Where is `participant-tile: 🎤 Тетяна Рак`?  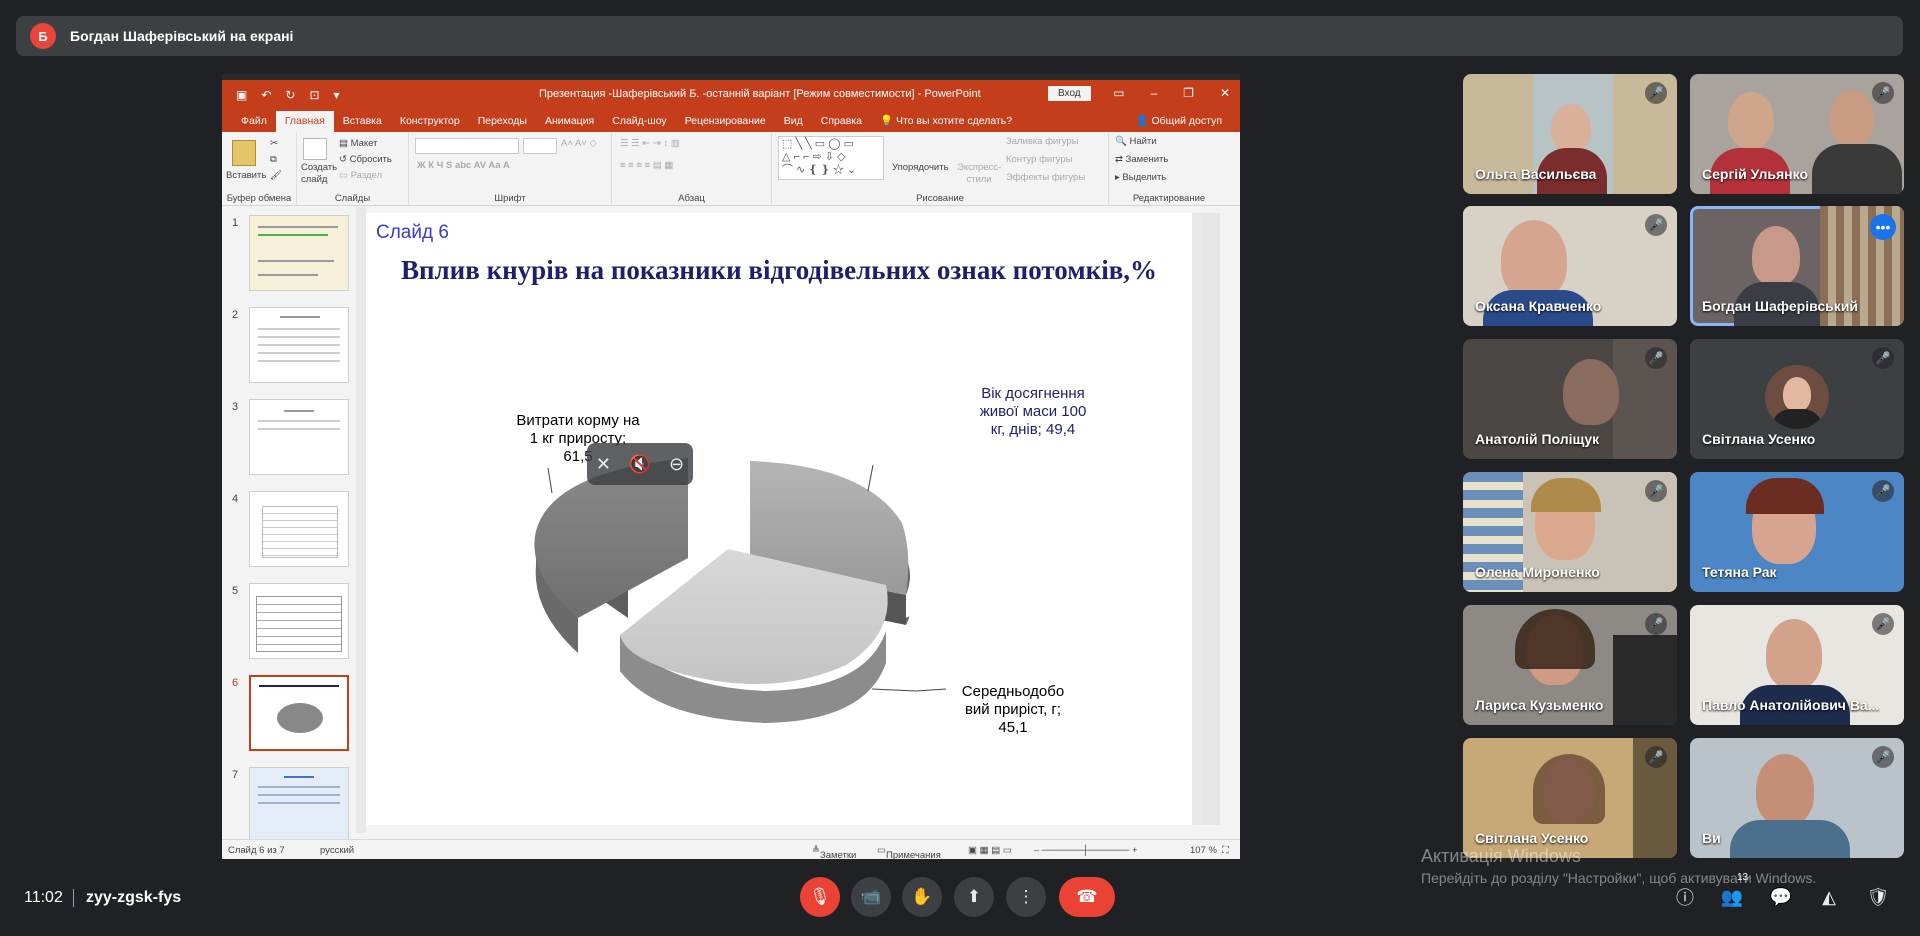 participant-tile: 🎤 Тетяна Рак is located at coordinates (1797, 532).